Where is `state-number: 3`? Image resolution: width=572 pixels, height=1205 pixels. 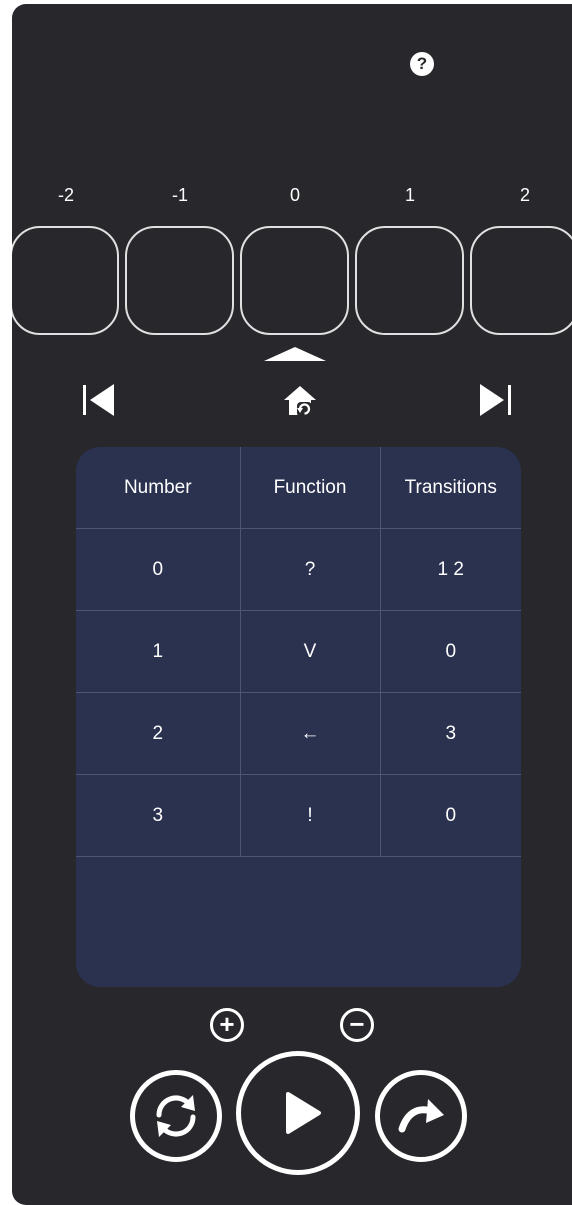 state-number: 3 is located at coordinates (158, 815).